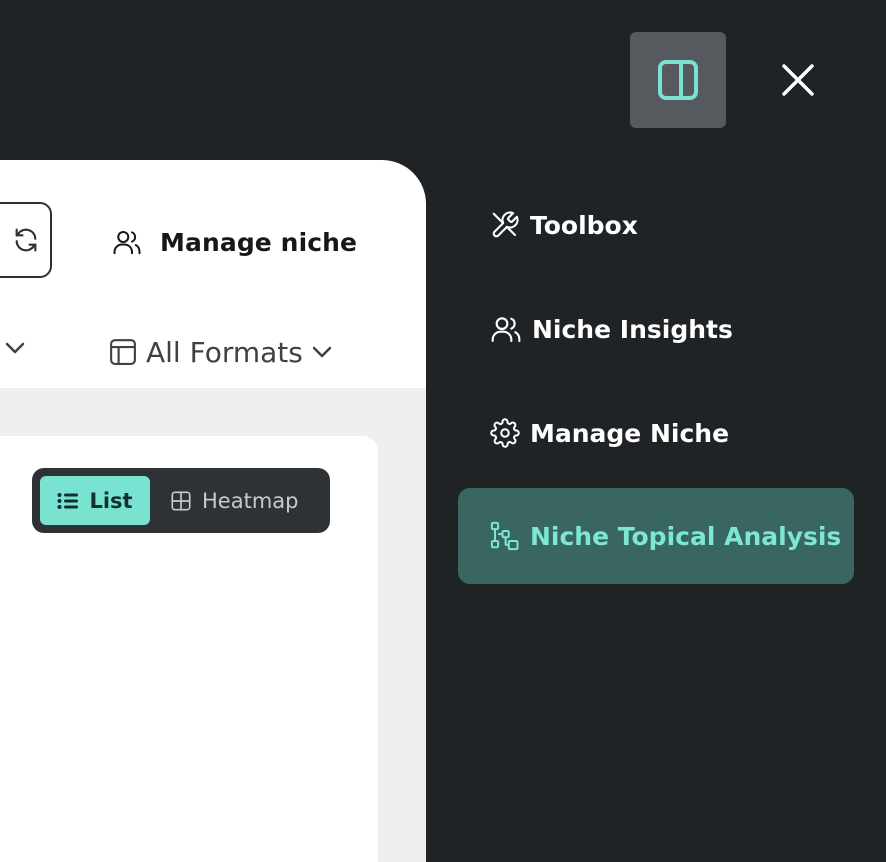 The image size is (886, 862). I want to click on manage-niche-button: Manage niche, so click(234, 242).